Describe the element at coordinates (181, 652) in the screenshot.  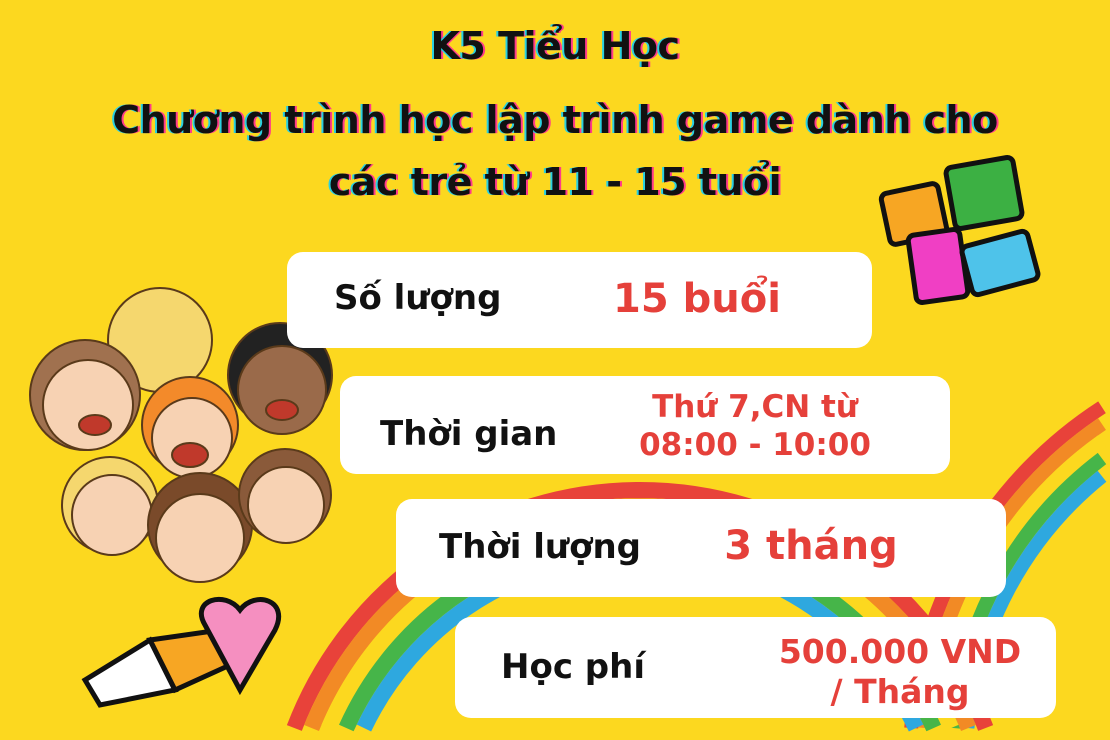
I see `megaphone-heart-icon` at that location.